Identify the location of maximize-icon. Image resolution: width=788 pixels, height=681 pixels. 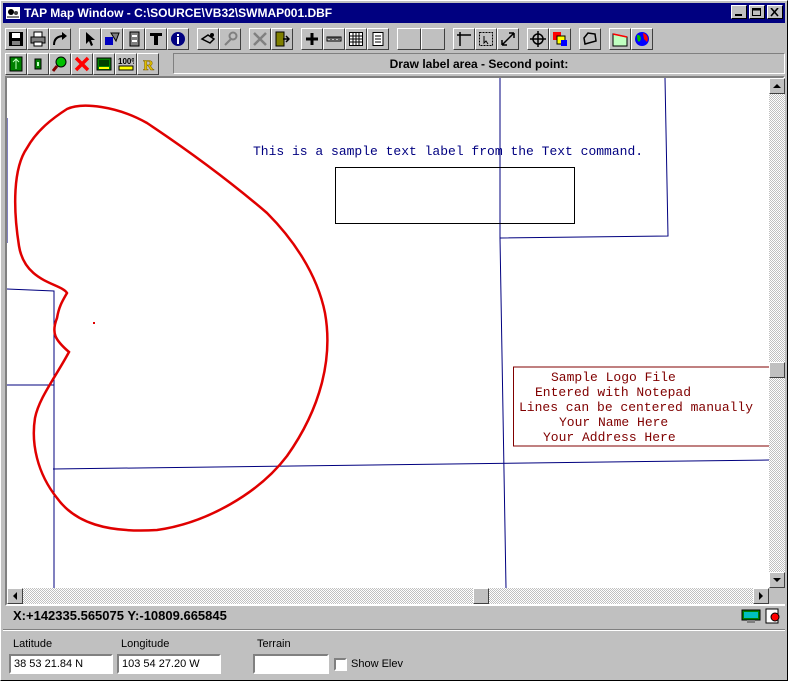
(756, 12).